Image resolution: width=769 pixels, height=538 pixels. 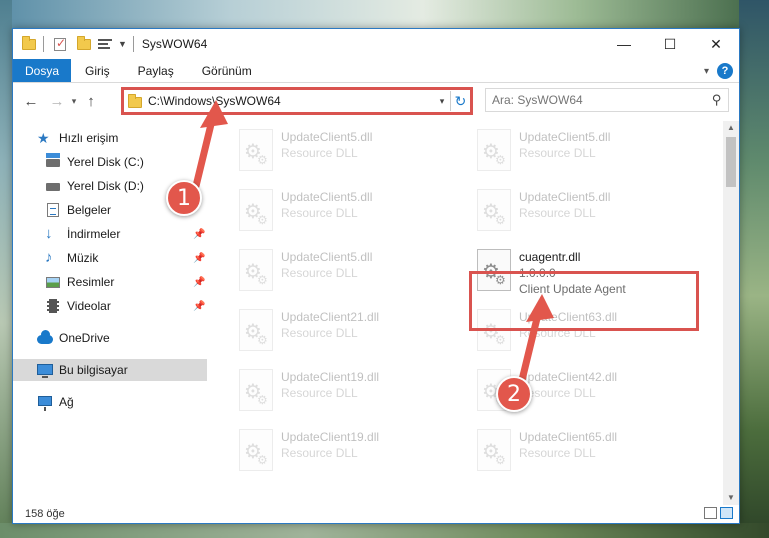 What do you see at coordinates (110, 338) in the screenshot?
I see `sidebar-item-onedrive: OneDrive` at bounding box center [110, 338].